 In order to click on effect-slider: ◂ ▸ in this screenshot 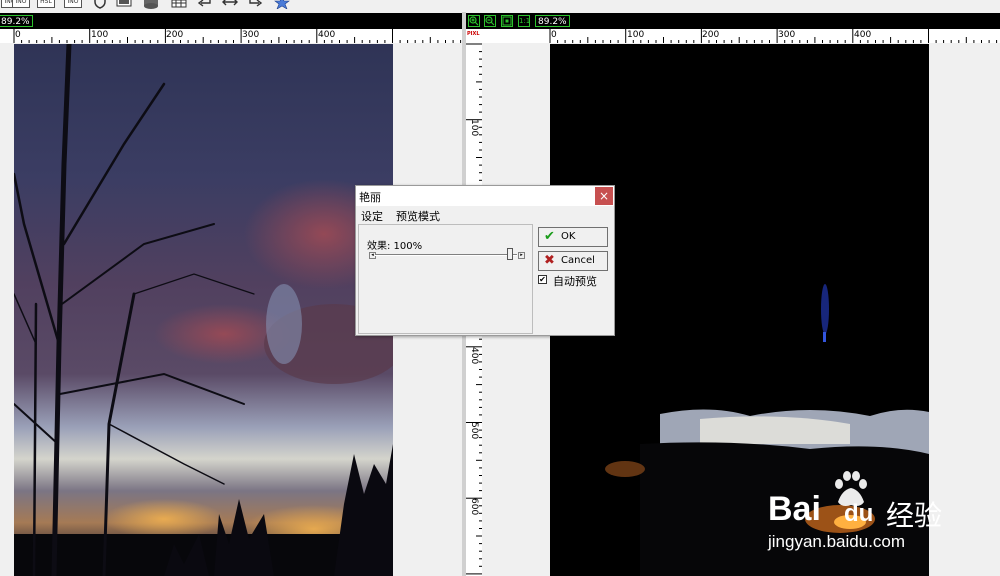, I will do `click(447, 254)`.